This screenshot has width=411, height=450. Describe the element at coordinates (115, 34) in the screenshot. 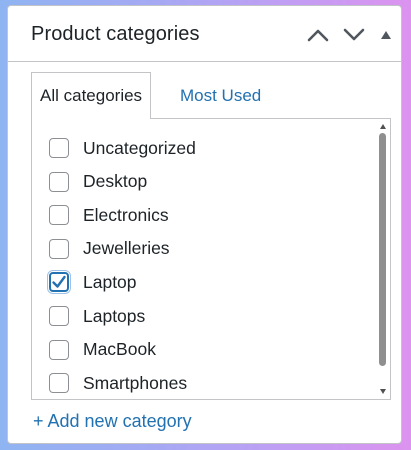

I see `box-title: Product categories` at that location.